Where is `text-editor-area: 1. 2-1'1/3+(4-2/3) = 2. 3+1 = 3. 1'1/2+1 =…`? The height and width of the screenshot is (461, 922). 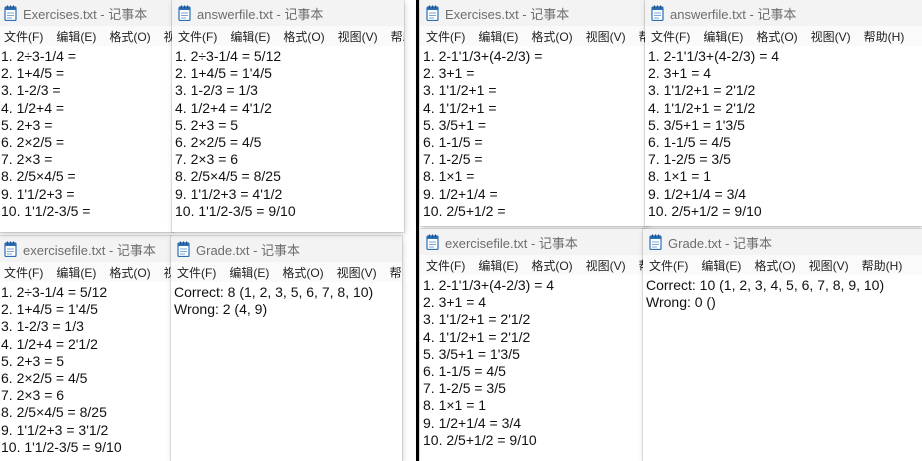 text-editor-area: 1. 2-1'1/3+(4-2/3) = 2. 3+1 = 3. 1'1/2+1 =… is located at coordinates (534, 133).